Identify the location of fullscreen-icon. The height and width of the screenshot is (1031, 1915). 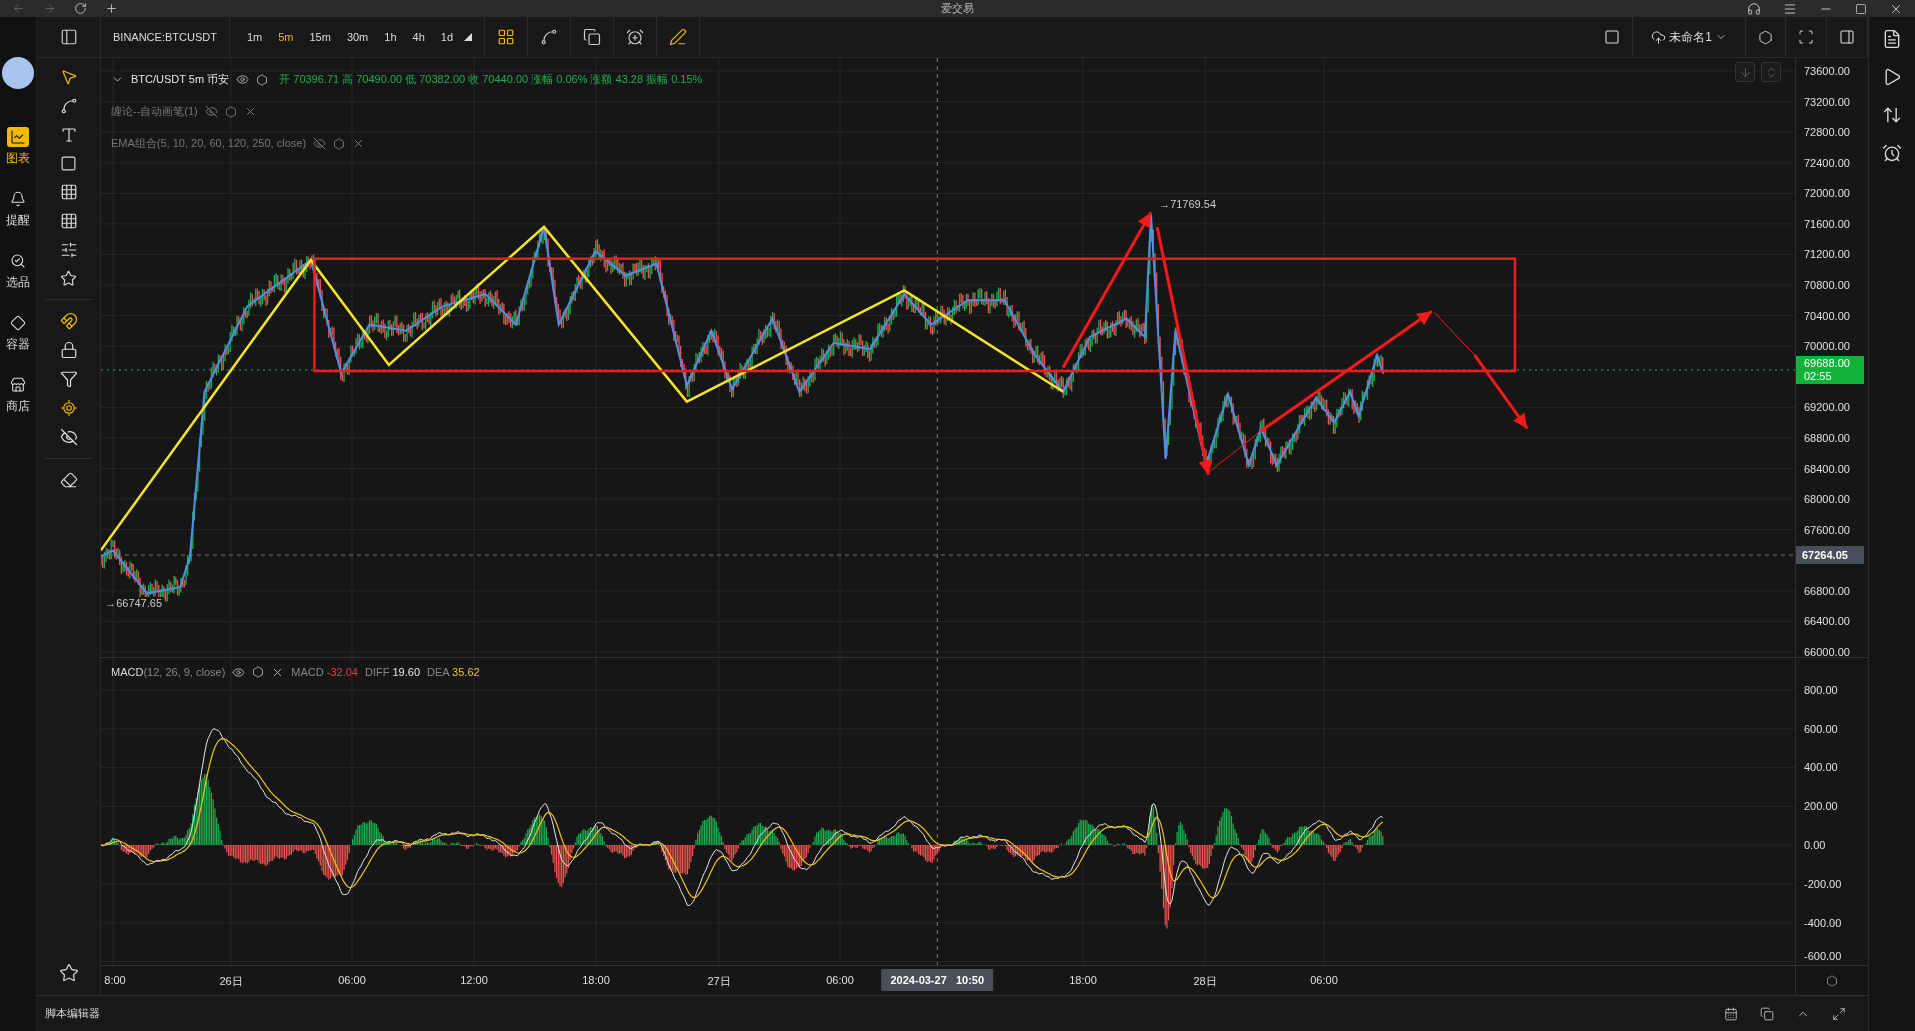
(1806, 37).